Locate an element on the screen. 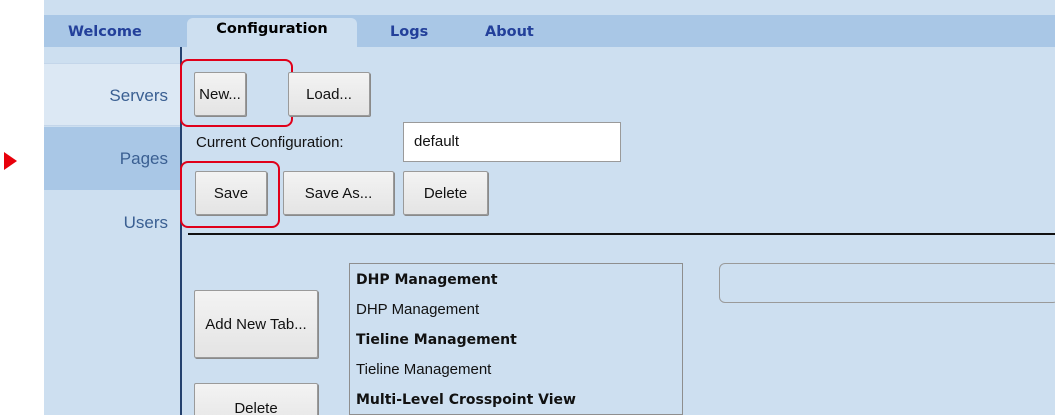 This screenshot has height=415, width=1055. save-button: Save is located at coordinates (231, 193).